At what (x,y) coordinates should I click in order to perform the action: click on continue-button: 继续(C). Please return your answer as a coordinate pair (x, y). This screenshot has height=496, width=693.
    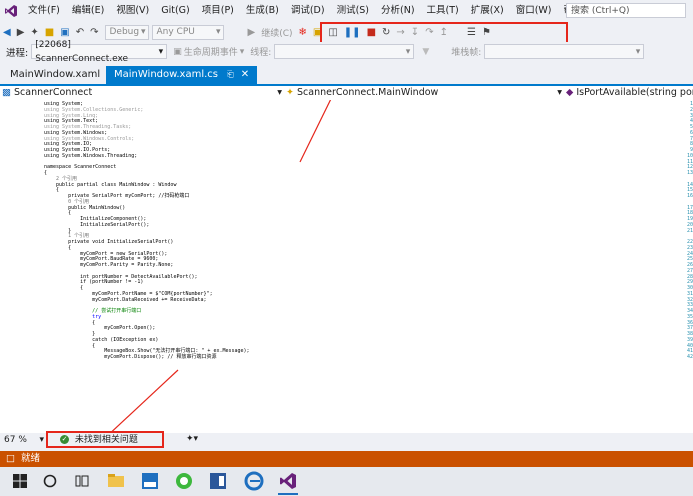
    Looking at the image, I should click on (276, 32).